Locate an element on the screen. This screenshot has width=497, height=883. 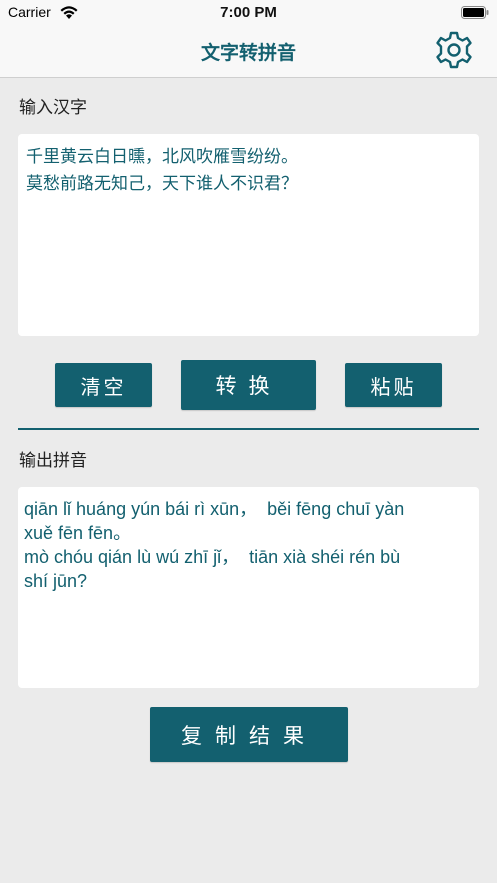
output-line: xuě fēn fēn。 is located at coordinates (78, 533).